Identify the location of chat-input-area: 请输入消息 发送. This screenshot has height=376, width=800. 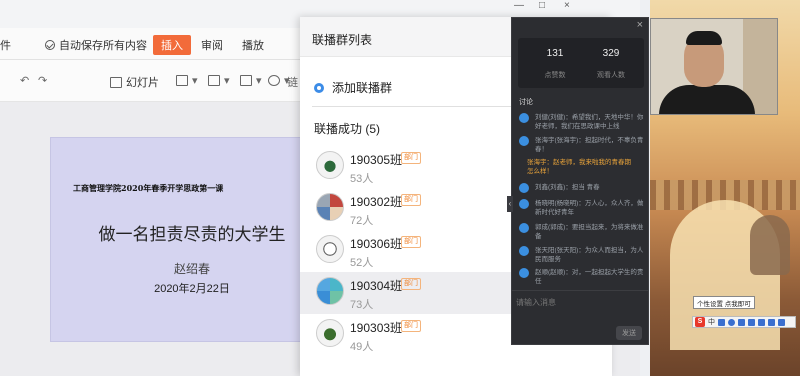
(580, 317).